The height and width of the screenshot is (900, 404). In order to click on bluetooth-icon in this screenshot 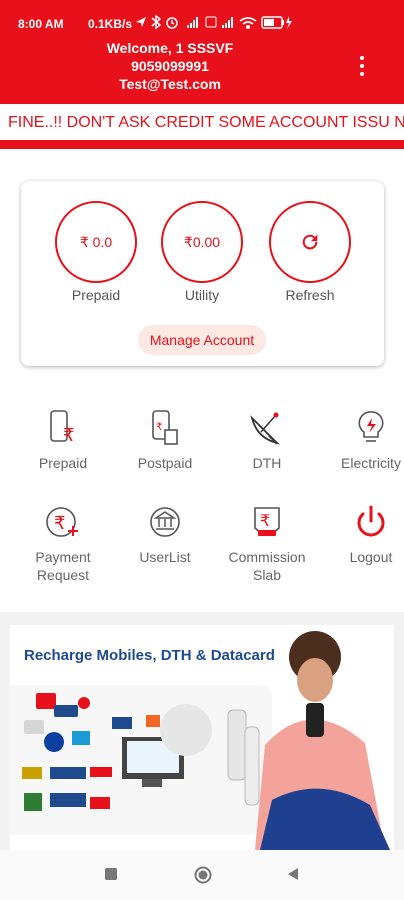, I will do `click(156, 22)`.